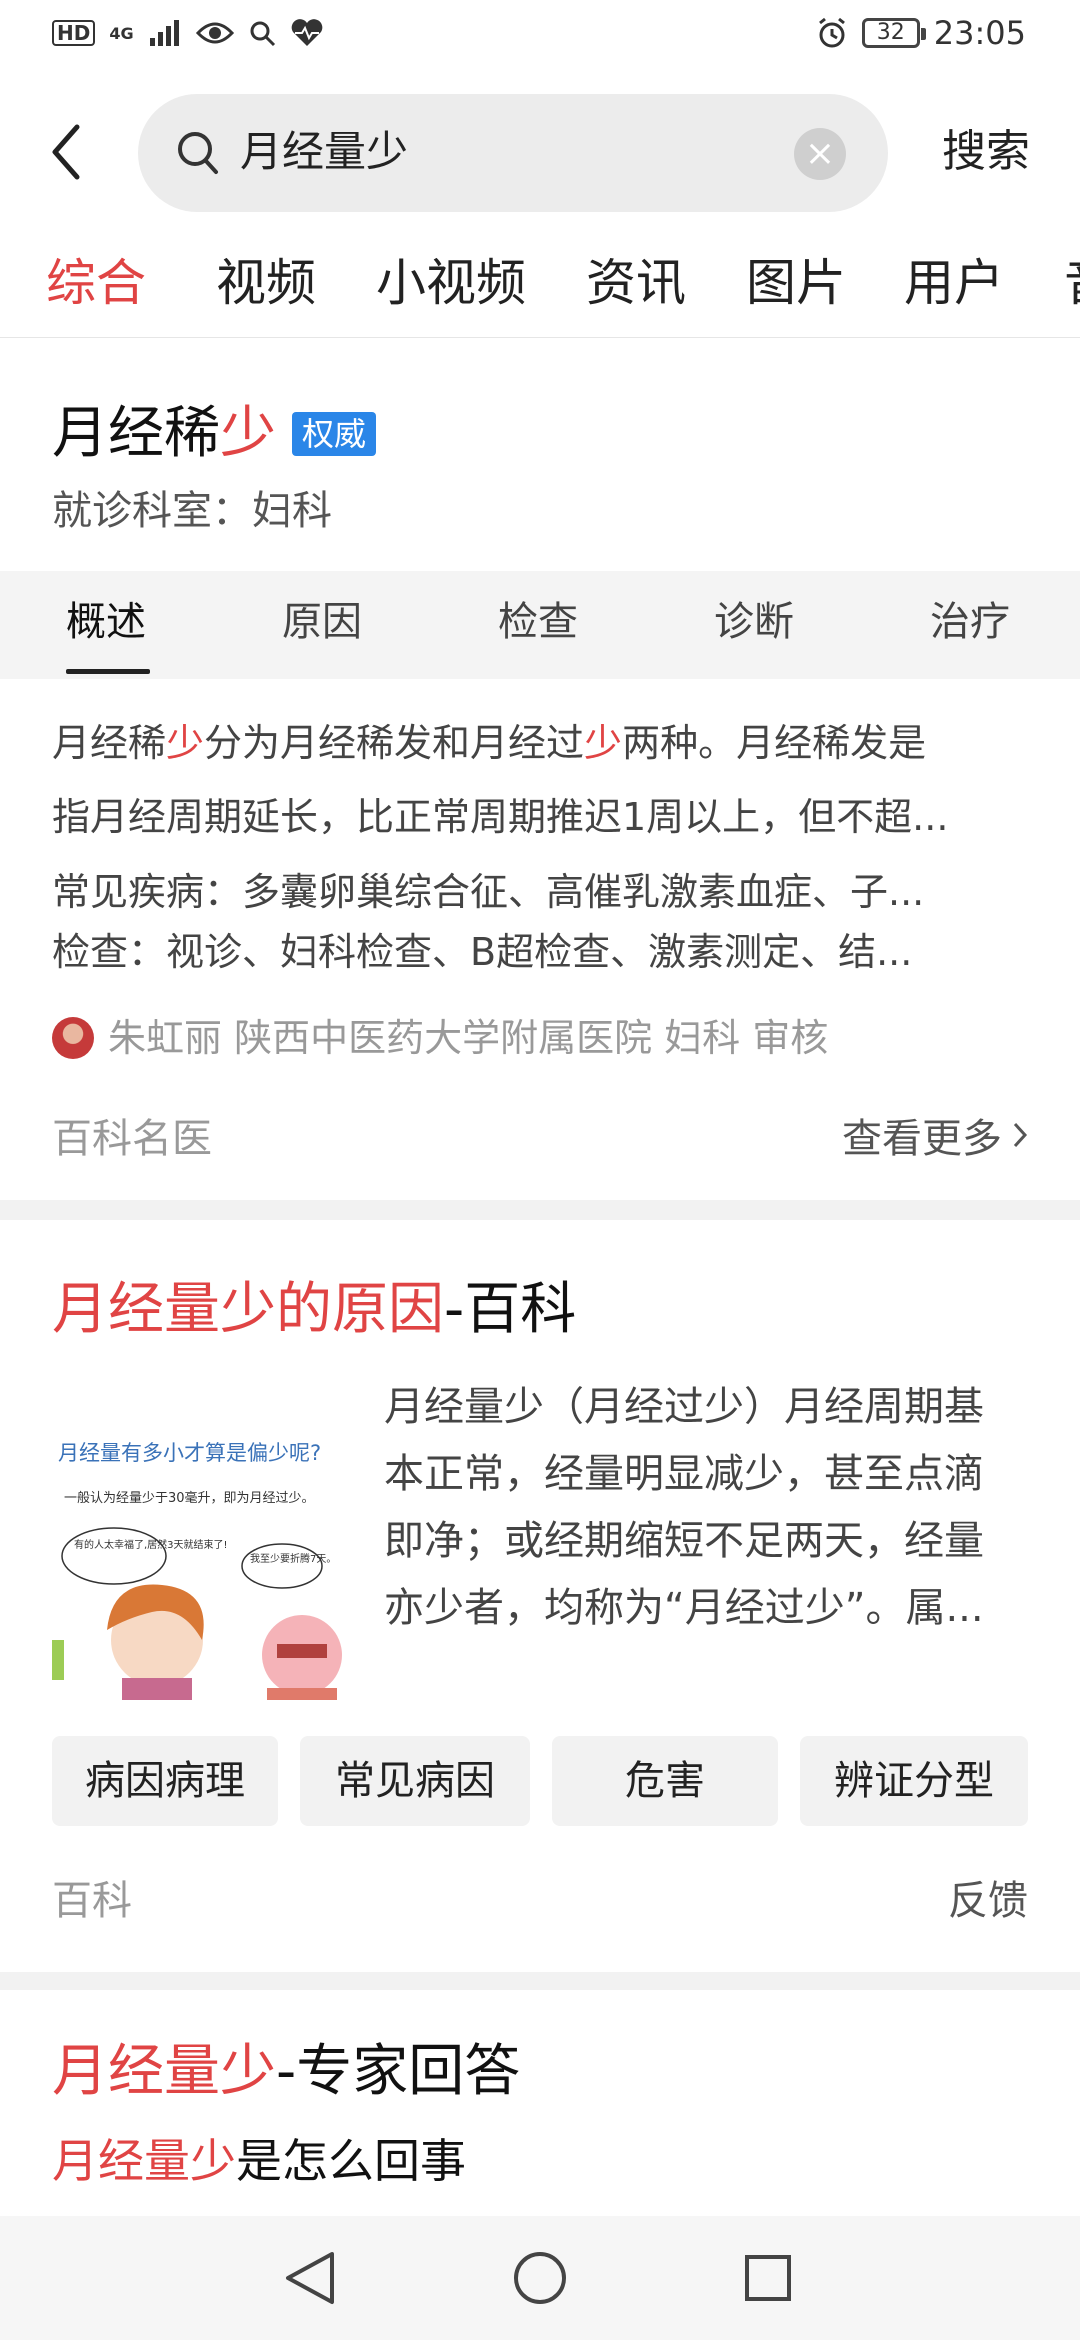 This screenshot has width=1080, height=2340. I want to click on summary-line-1: 月经稀少分为月经稀发和月经过少两种。月经稀发是, so click(544, 743).